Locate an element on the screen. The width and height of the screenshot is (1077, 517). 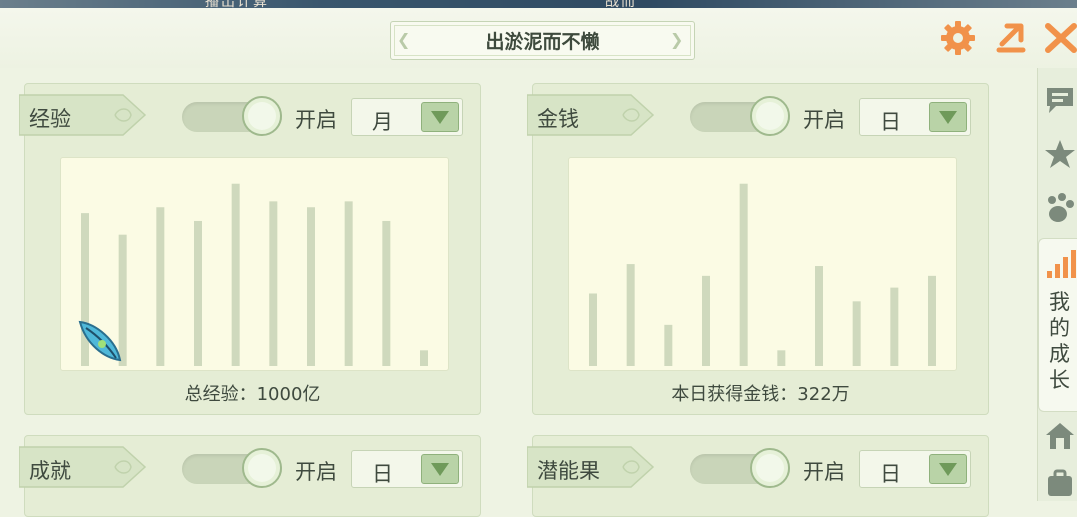
ornament-right-icon: ❯ is located at coordinates (677, 39).